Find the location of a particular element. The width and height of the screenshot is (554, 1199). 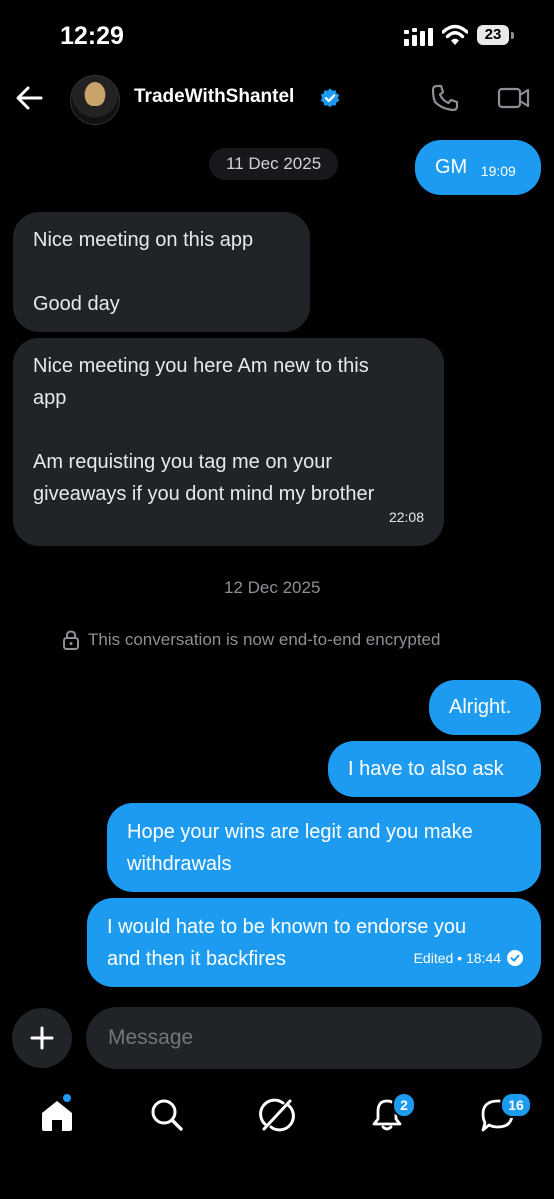

message-line: giveaways if you dont mind my brother is located at coordinates (204, 494).